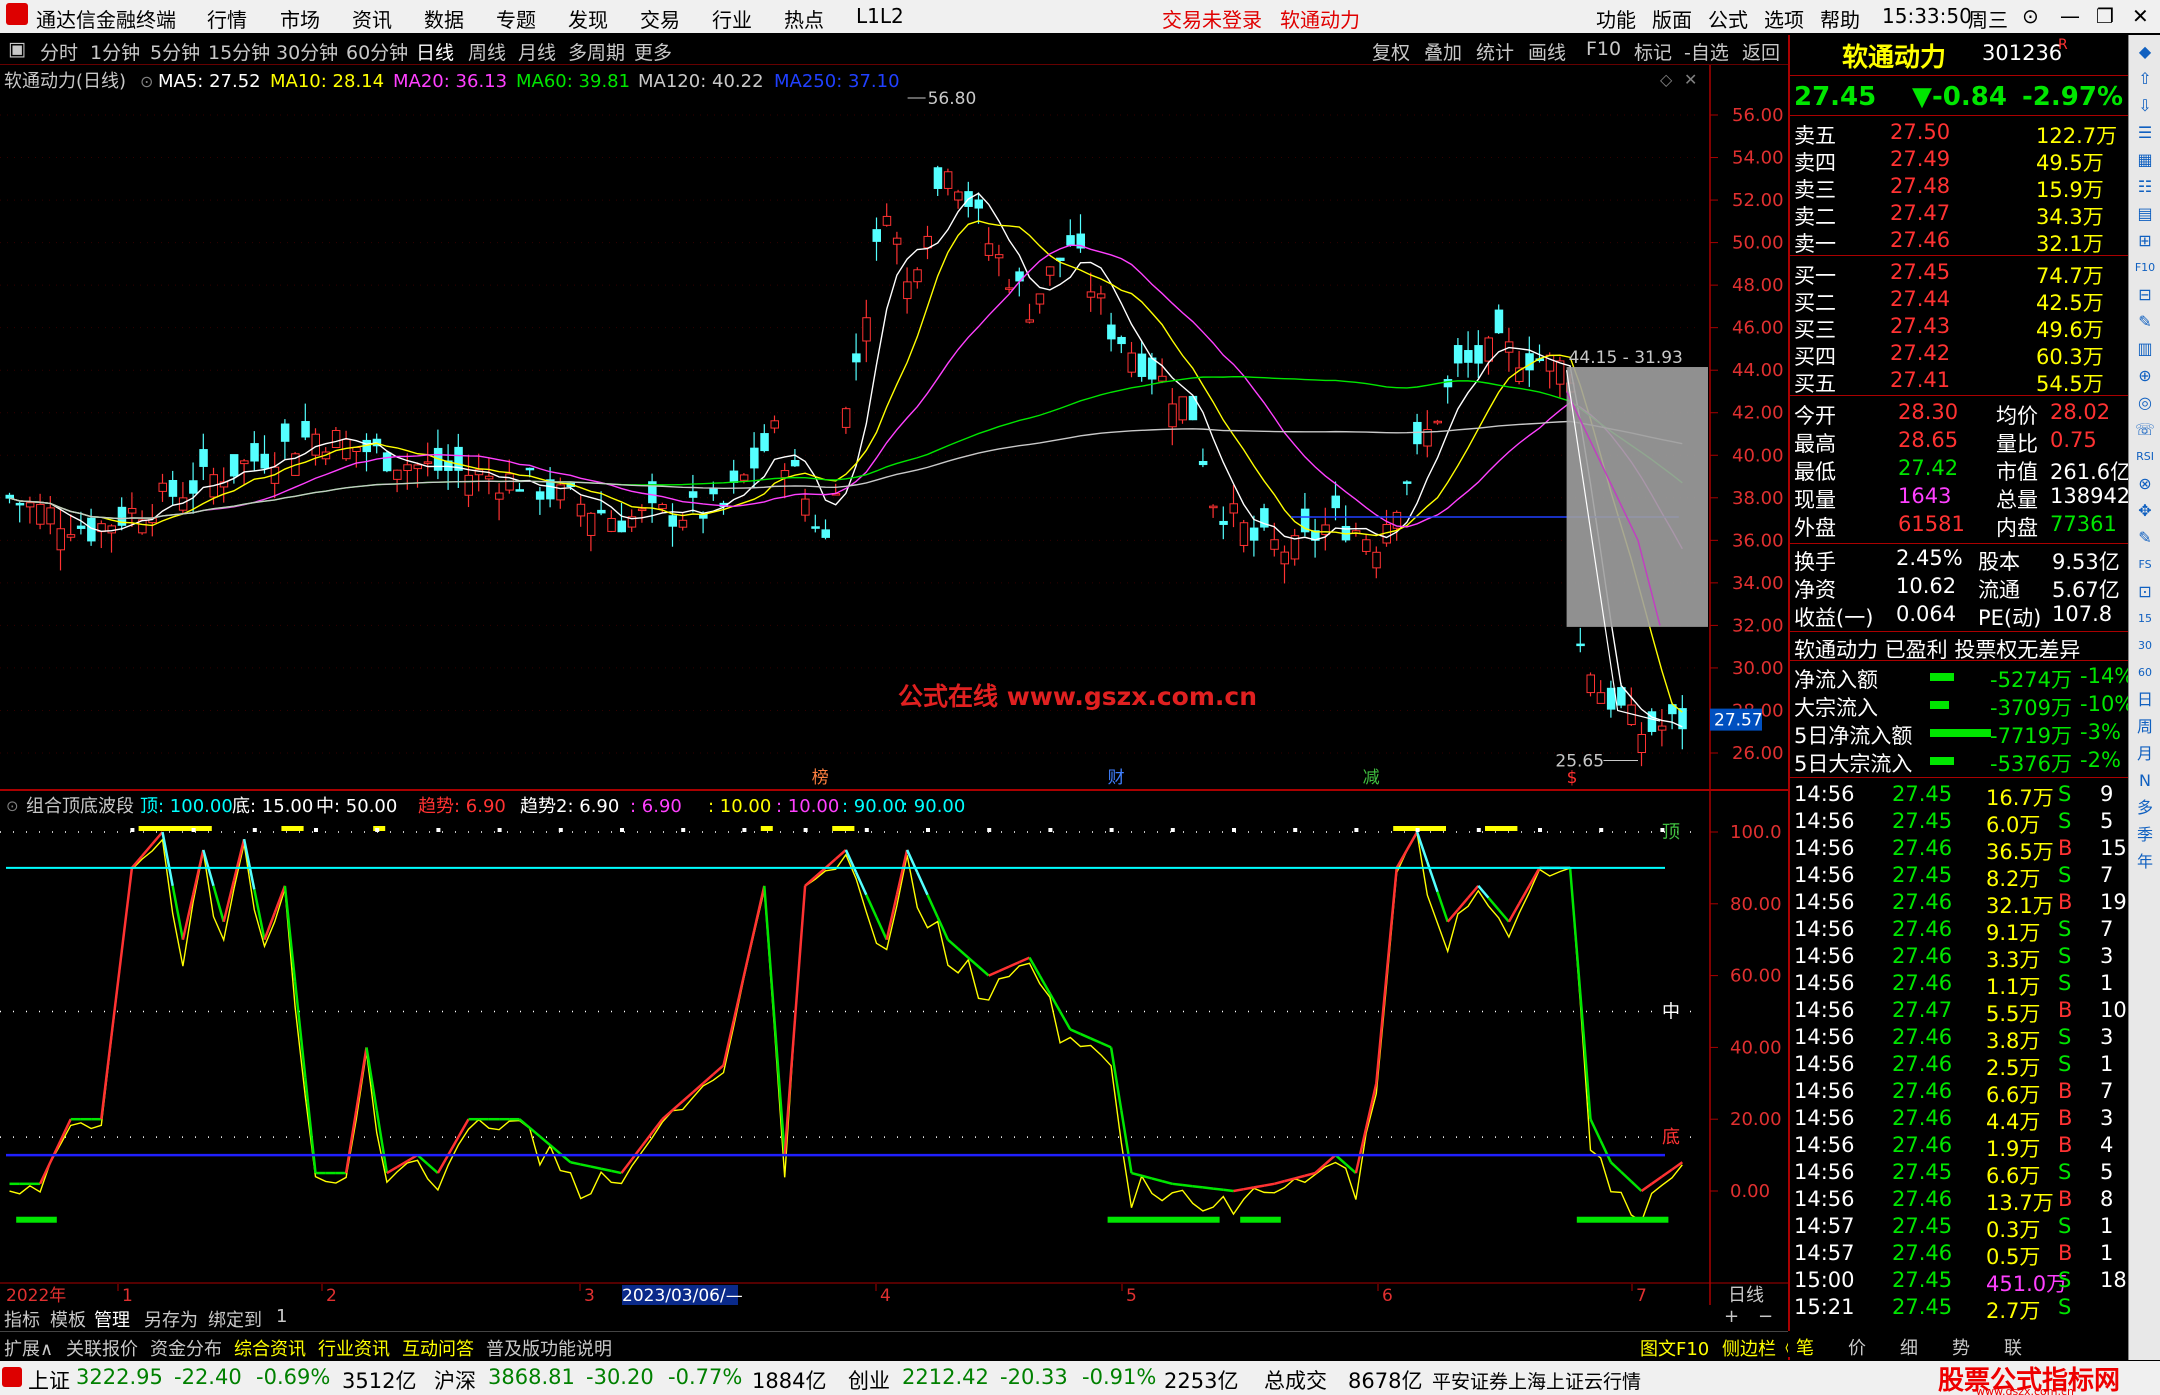 This screenshot has height=1395, width=2160. Describe the element at coordinates (1961, 1347) in the screenshot. I see `panel-tab-3: 势` at that location.